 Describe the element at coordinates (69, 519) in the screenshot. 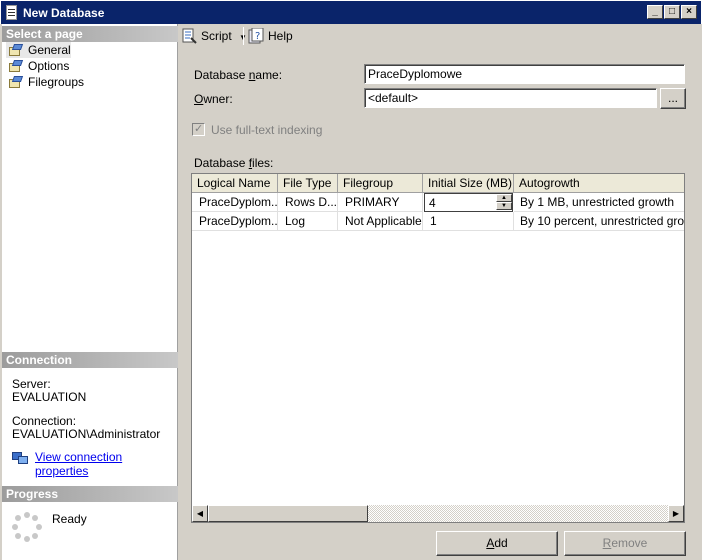

I see `progress-status: Ready` at that location.